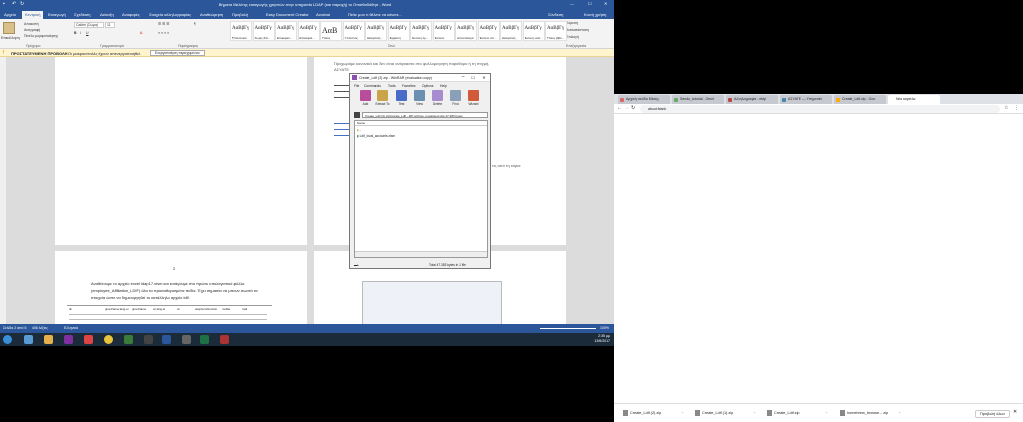 Image resolution: width=1023 pixels, height=422 pixels. Describe the element at coordinates (633, 108) in the screenshot. I see `reload-icon: ↻` at that location.